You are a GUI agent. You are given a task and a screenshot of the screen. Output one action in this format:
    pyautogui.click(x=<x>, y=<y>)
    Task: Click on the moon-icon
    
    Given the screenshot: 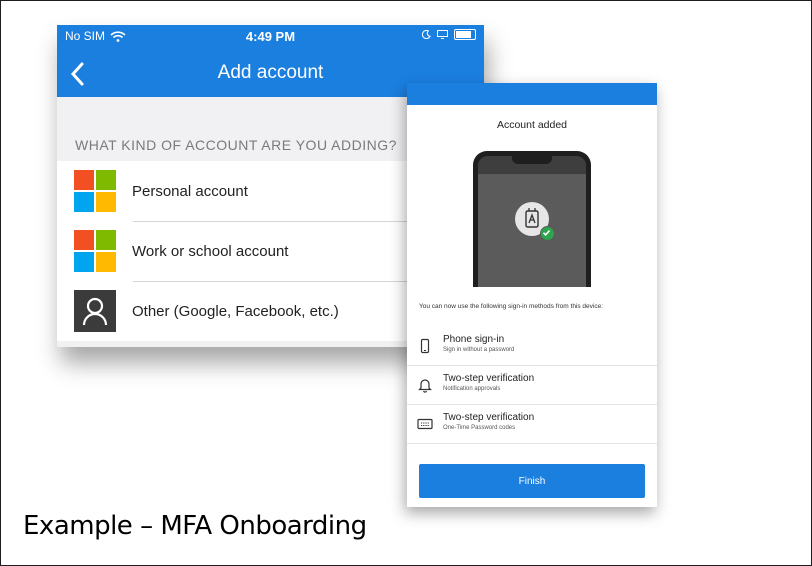 What is the action you would take?
    pyautogui.click(x=426, y=34)
    